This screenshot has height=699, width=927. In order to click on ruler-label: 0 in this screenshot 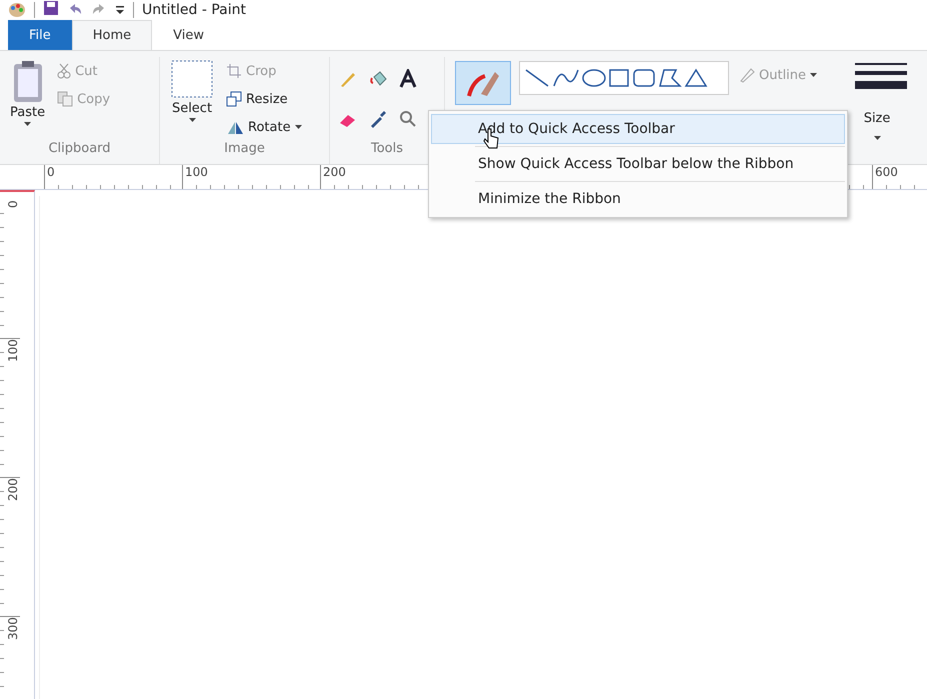, I will do `click(10, 269)`.